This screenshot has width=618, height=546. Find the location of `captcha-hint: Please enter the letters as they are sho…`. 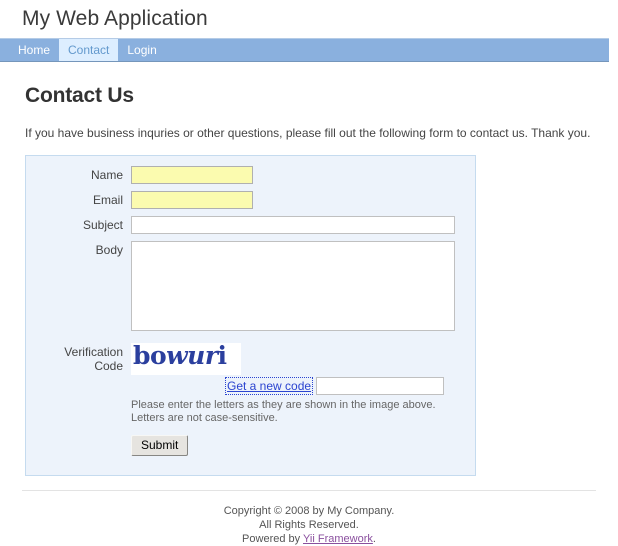

captcha-hint: Please enter the letters as they are sho… is located at coordinates (303, 412).